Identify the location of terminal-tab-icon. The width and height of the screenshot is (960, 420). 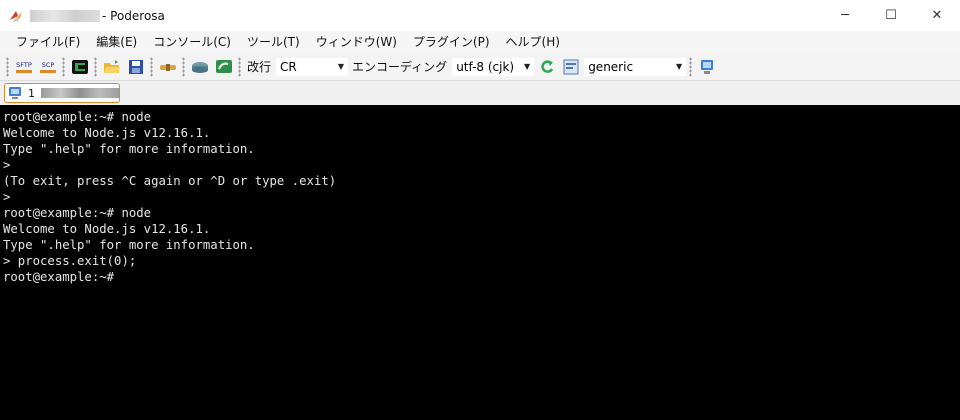
(15, 93).